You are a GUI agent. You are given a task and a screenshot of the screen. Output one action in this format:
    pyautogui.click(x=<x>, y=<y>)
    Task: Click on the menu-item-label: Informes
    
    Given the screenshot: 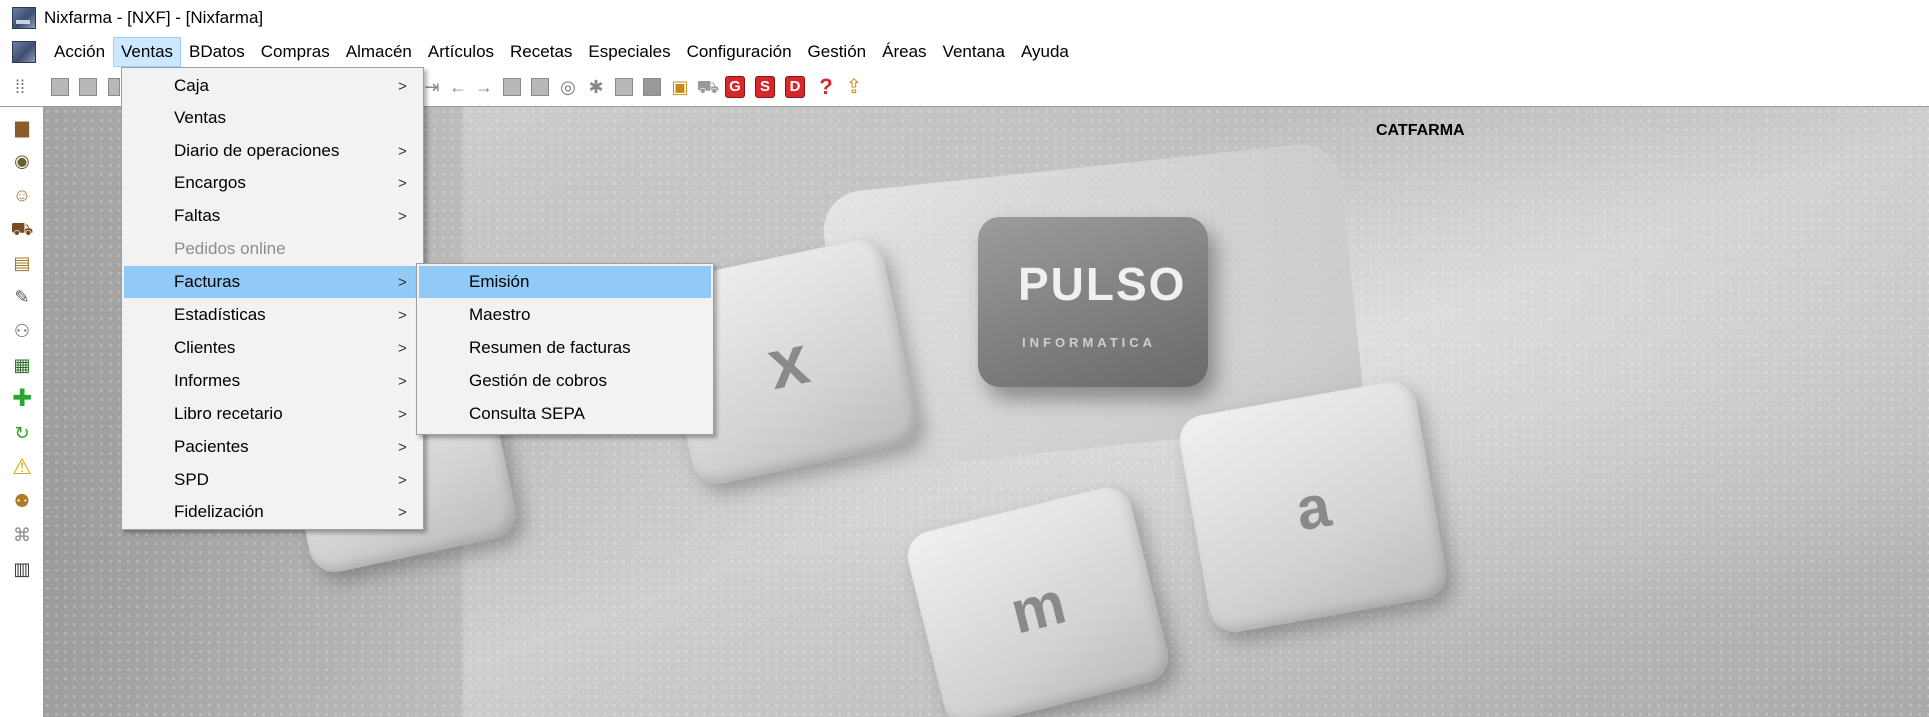 What is the action you would take?
    pyautogui.click(x=207, y=380)
    